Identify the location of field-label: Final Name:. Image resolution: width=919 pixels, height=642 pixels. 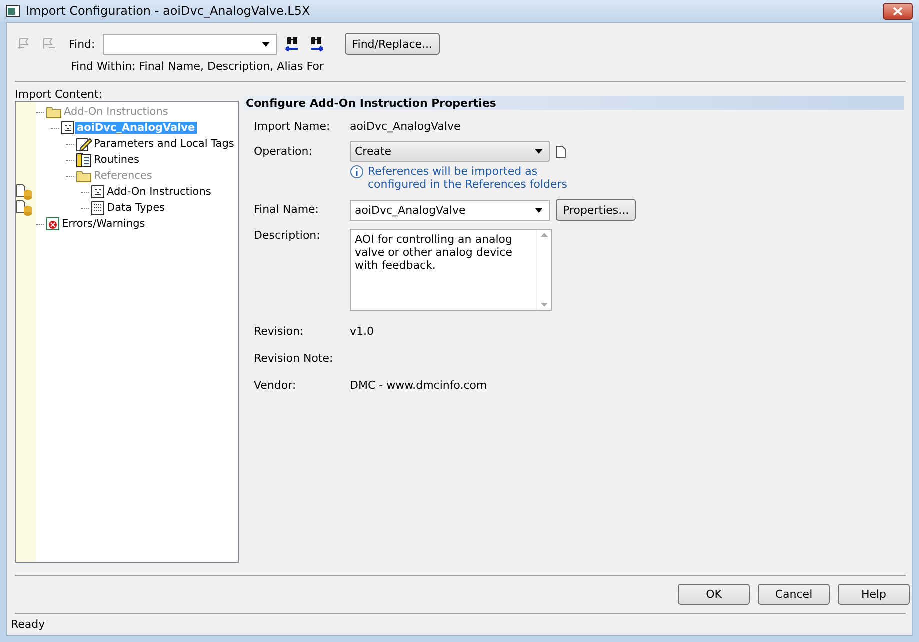
(287, 209).